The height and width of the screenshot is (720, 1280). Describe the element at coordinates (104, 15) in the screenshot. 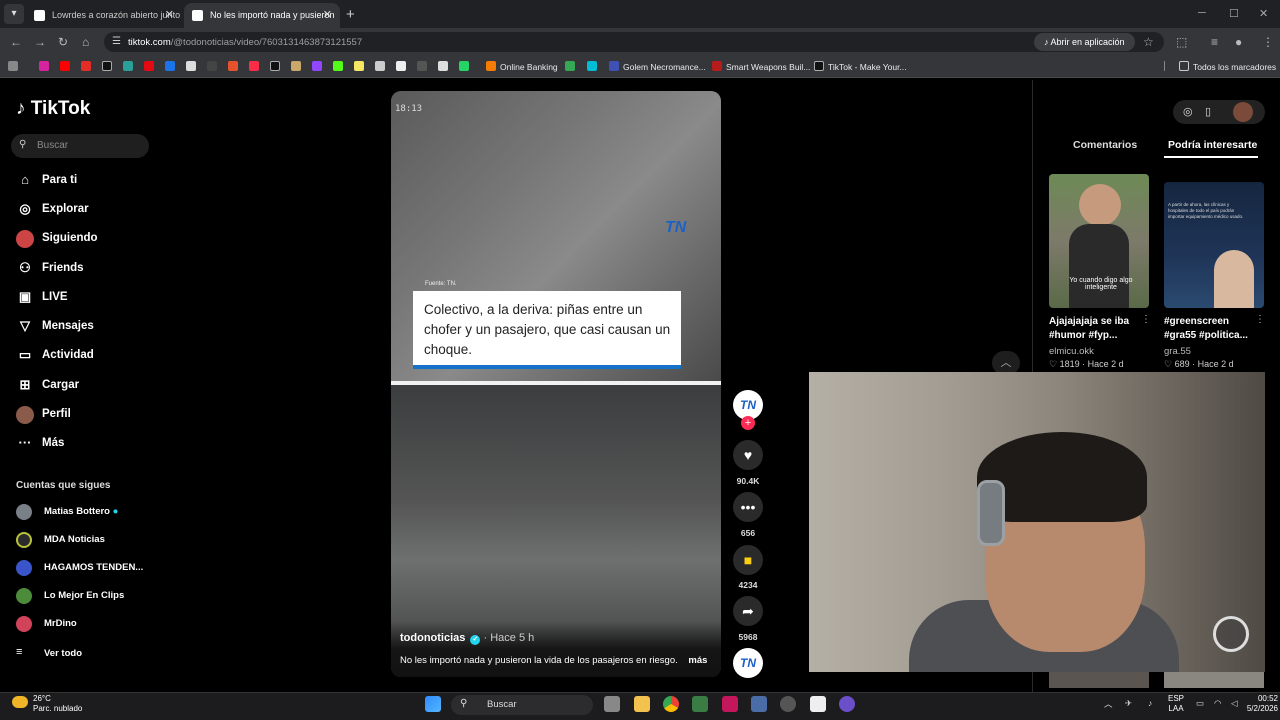

I see `browser-tab-1: Lowrdes a corazón abierto junto ✕` at that location.